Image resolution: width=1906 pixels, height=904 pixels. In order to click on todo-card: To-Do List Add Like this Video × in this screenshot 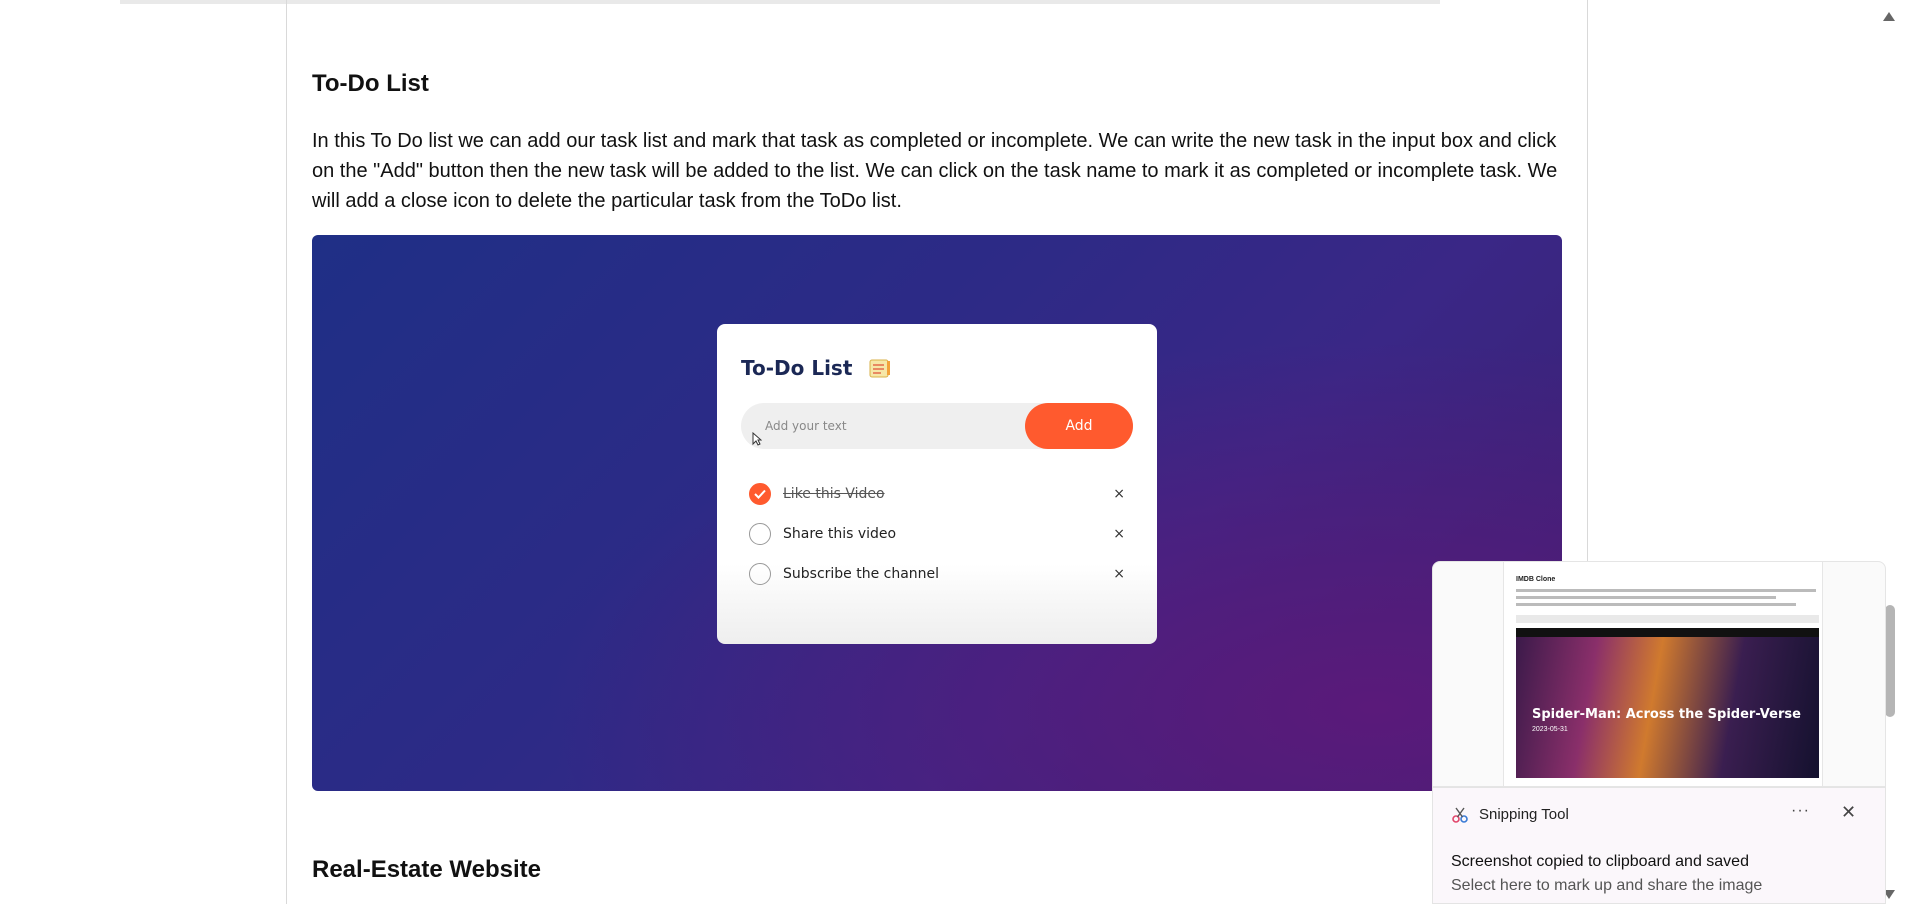, I will do `click(937, 484)`.